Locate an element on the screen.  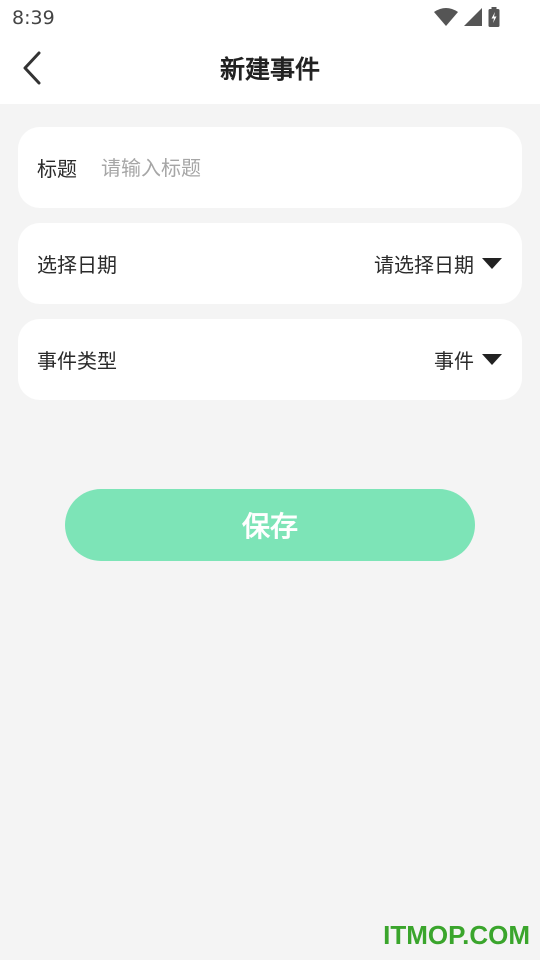
save-button: 保存 is located at coordinates (270, 525).